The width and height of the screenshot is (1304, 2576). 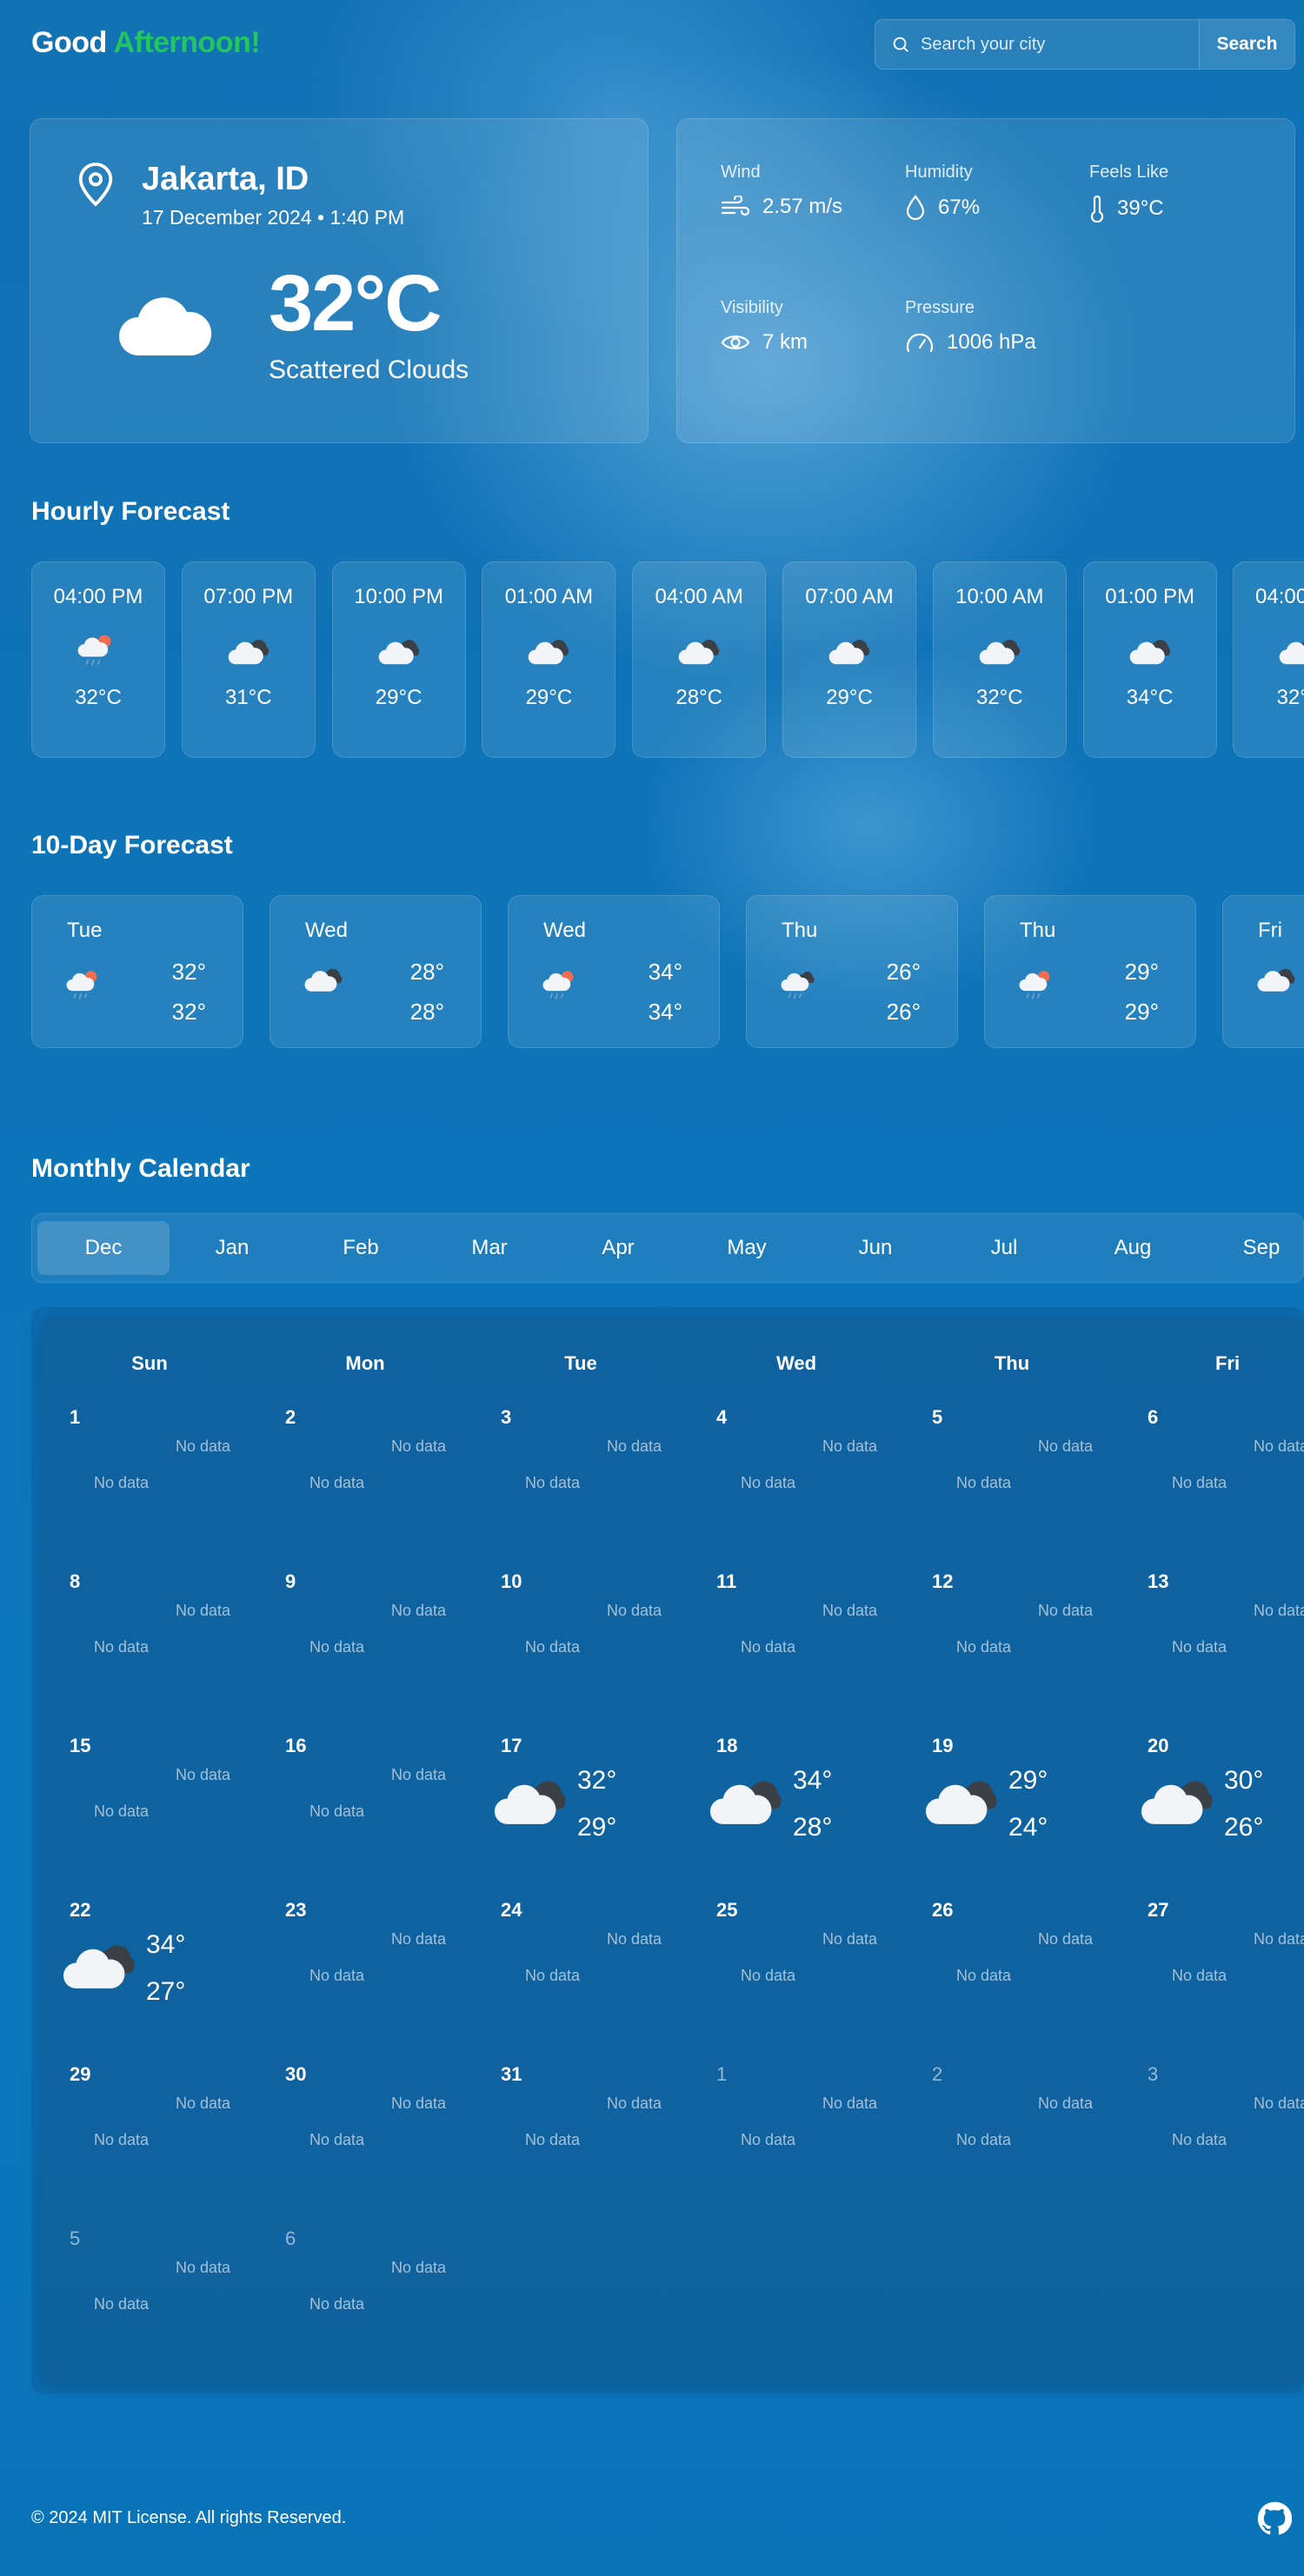 What do you see at coordinates (188, 972) in the screenshot?
I see `daily-high: 32°` at bounding box center [188, 972].